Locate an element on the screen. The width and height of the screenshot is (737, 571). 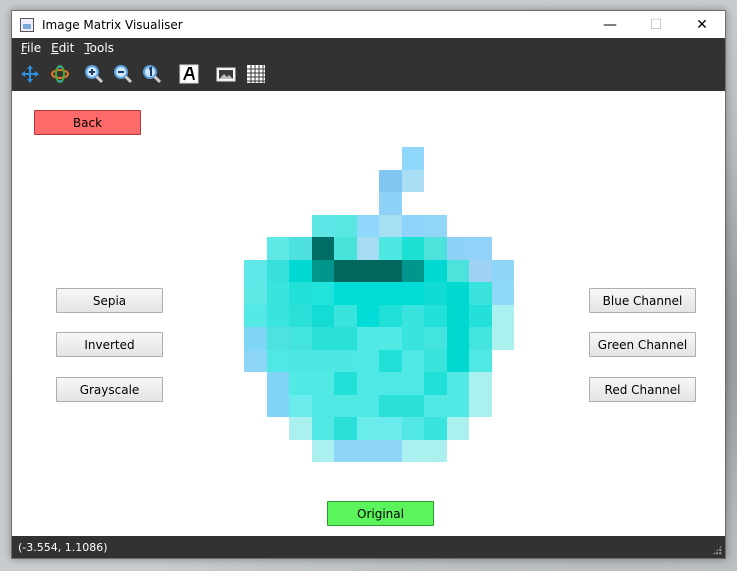
menu-edit-label: dit is located at coordinates (66, 47).